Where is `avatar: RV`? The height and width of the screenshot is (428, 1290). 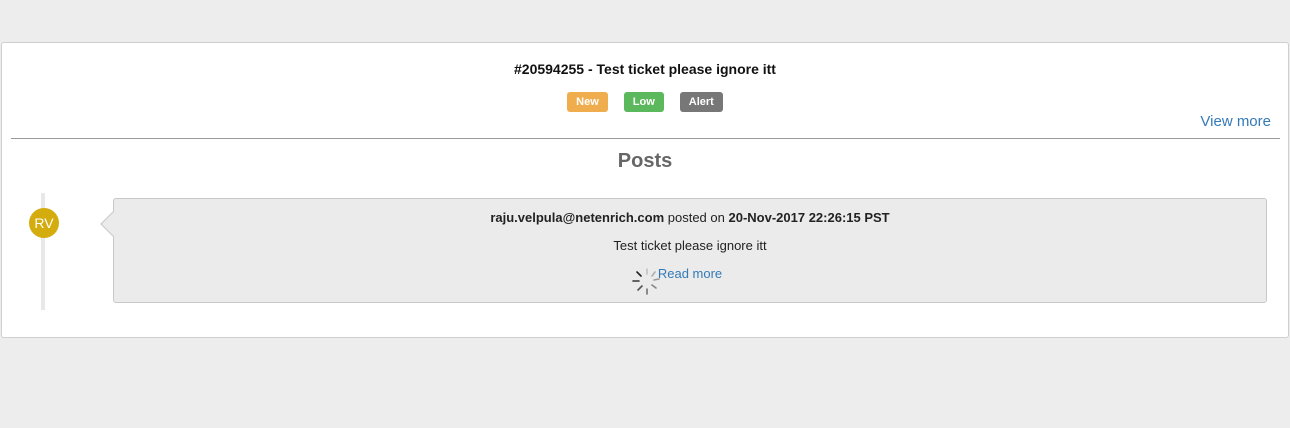
avatar: RV is located at coordinates (44, 223).